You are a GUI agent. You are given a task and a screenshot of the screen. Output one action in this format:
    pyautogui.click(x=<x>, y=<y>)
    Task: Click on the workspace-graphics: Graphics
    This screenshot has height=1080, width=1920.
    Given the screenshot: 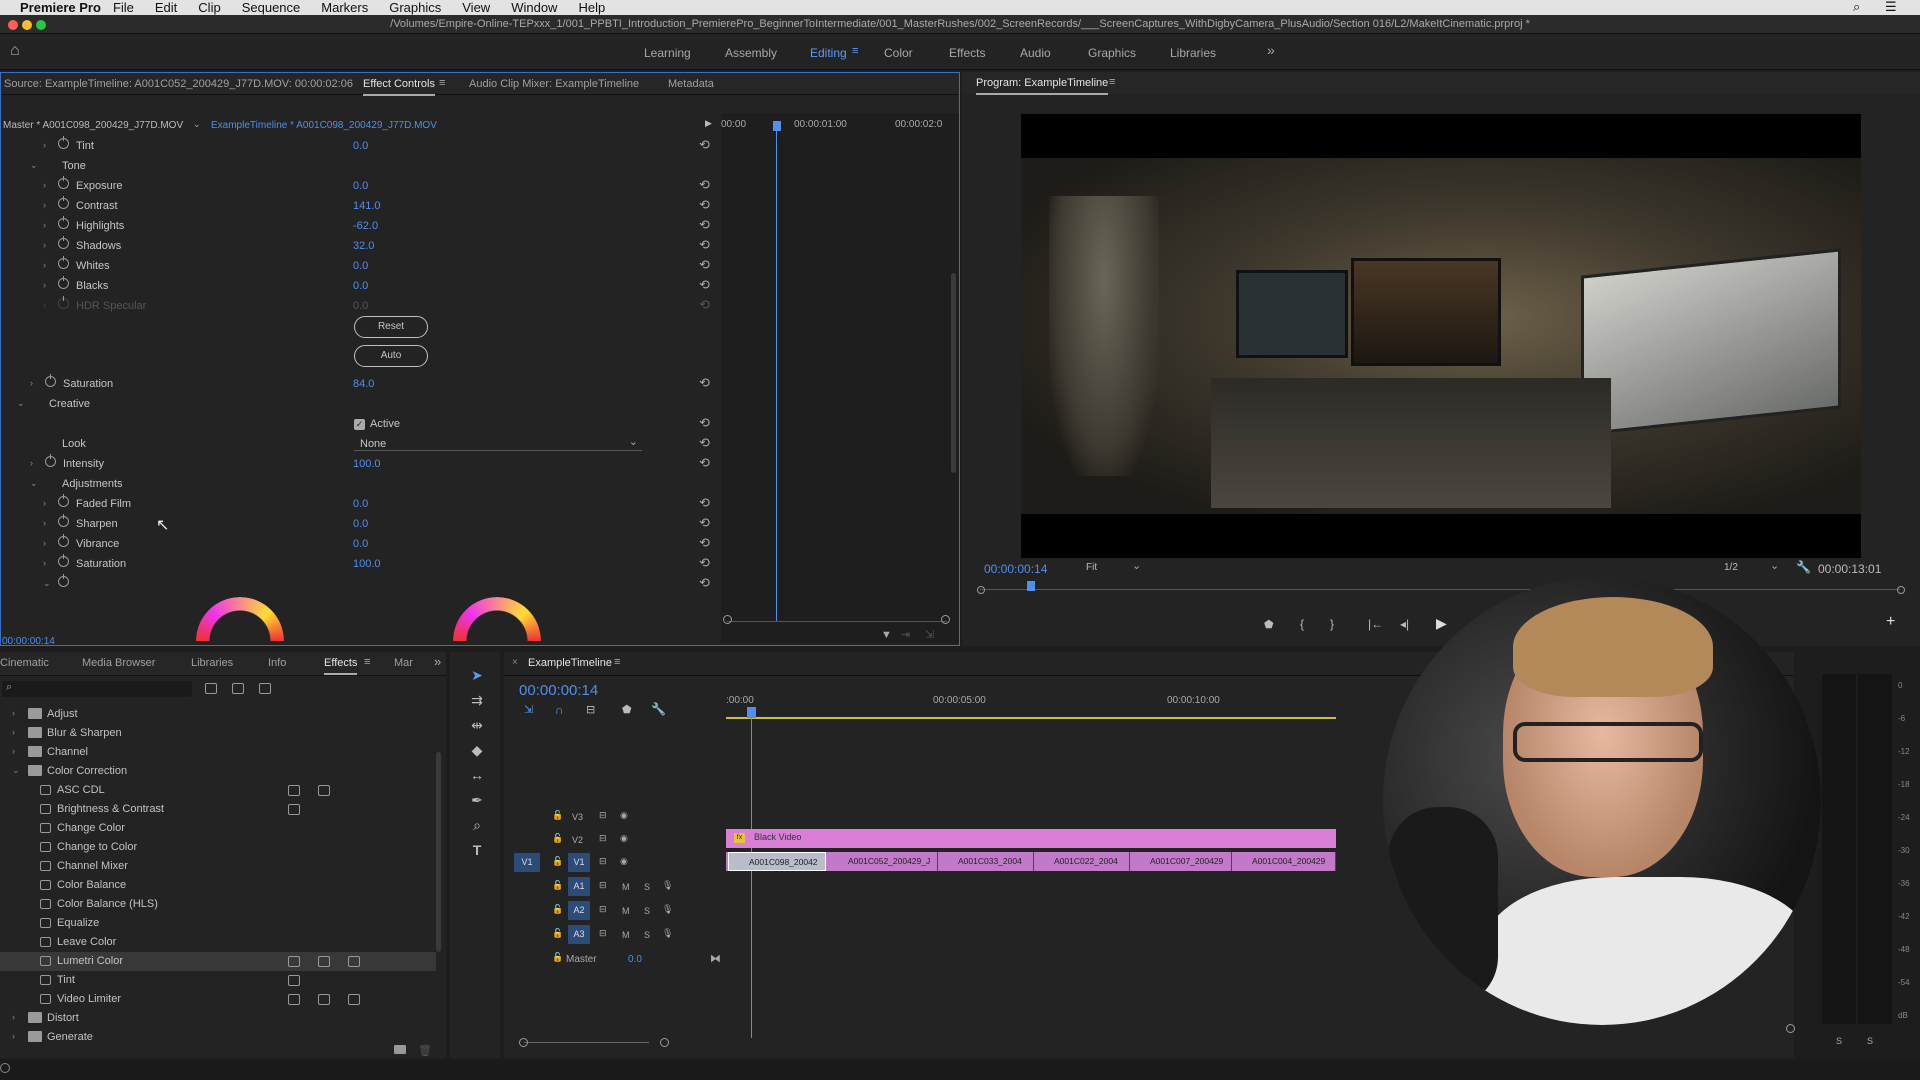 What is the action you would take?
    pyautogui.click(x=1112, y=53)
    